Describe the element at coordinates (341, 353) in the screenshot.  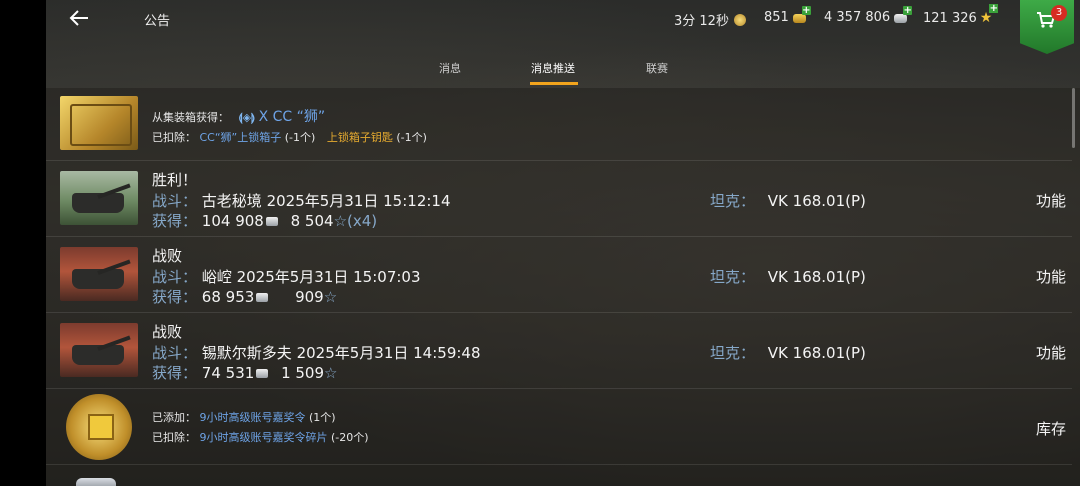
I see `battle-info: 锡默尔斯多夫 2025年5月31日 14:59:48` at that location.